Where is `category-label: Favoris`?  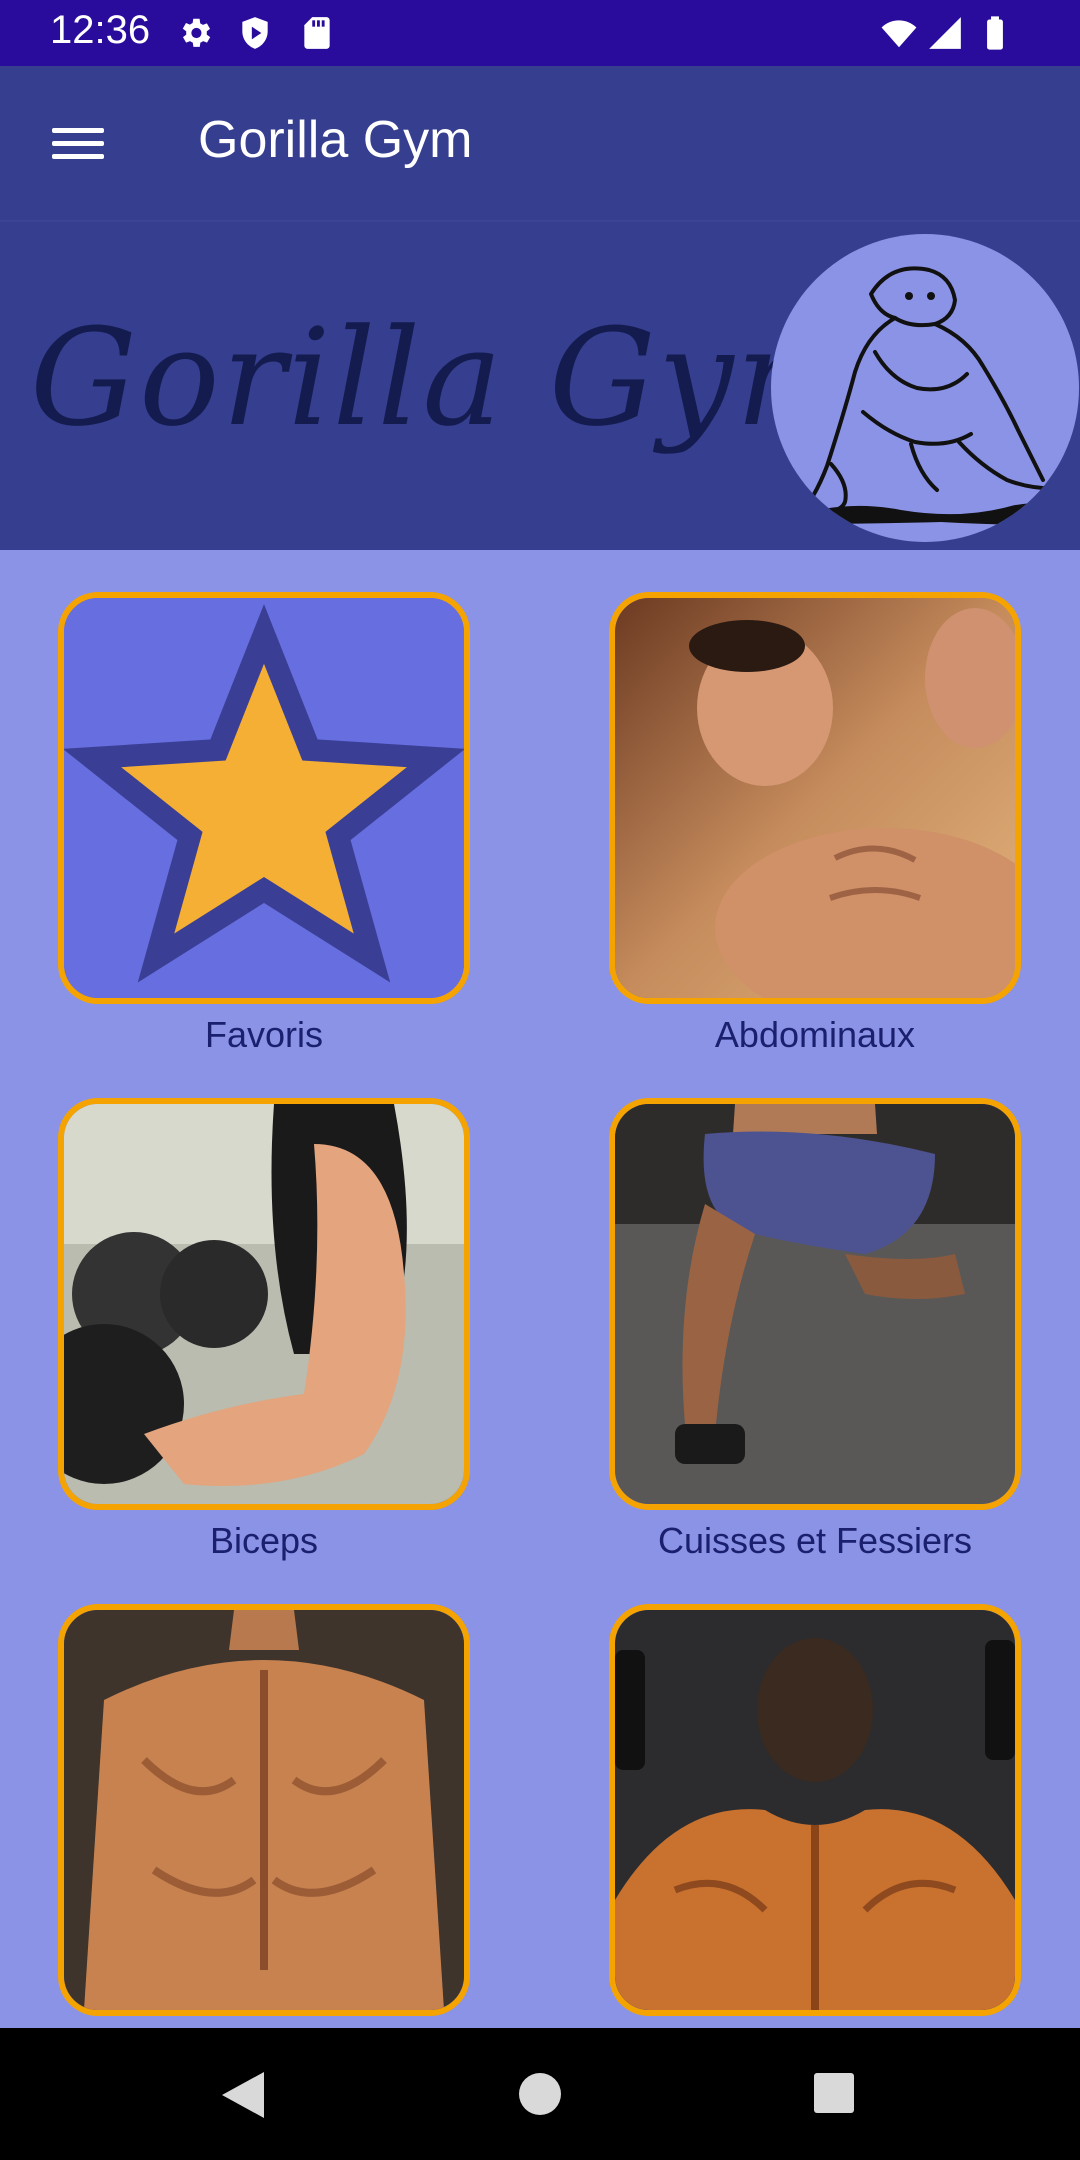 category-label: Favoris is located at coordinates (264, 1034).